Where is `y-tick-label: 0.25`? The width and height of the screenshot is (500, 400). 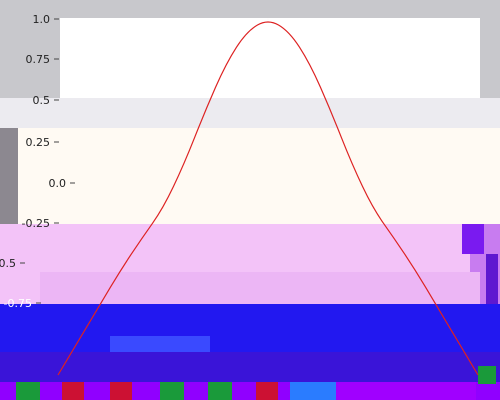 y-tick-label: 0.25 is located at coordinates (38, 142).